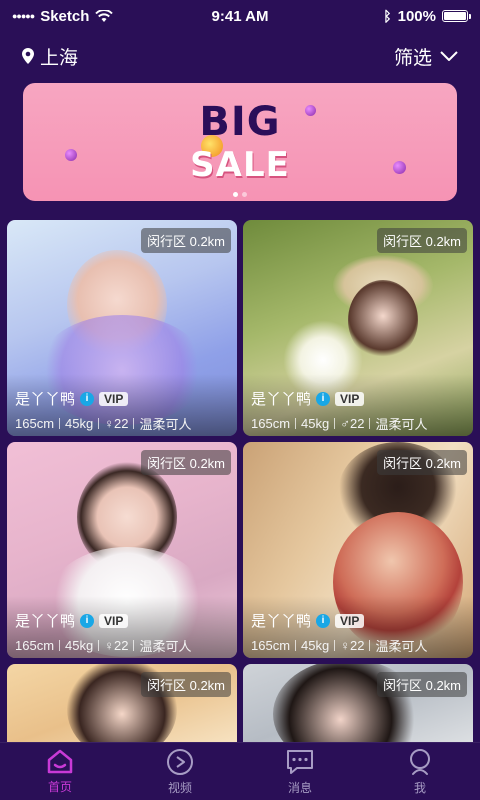  Describe the element at coordinates (235, 194) in the screenshot. I see `pager-dot-active` at that location.